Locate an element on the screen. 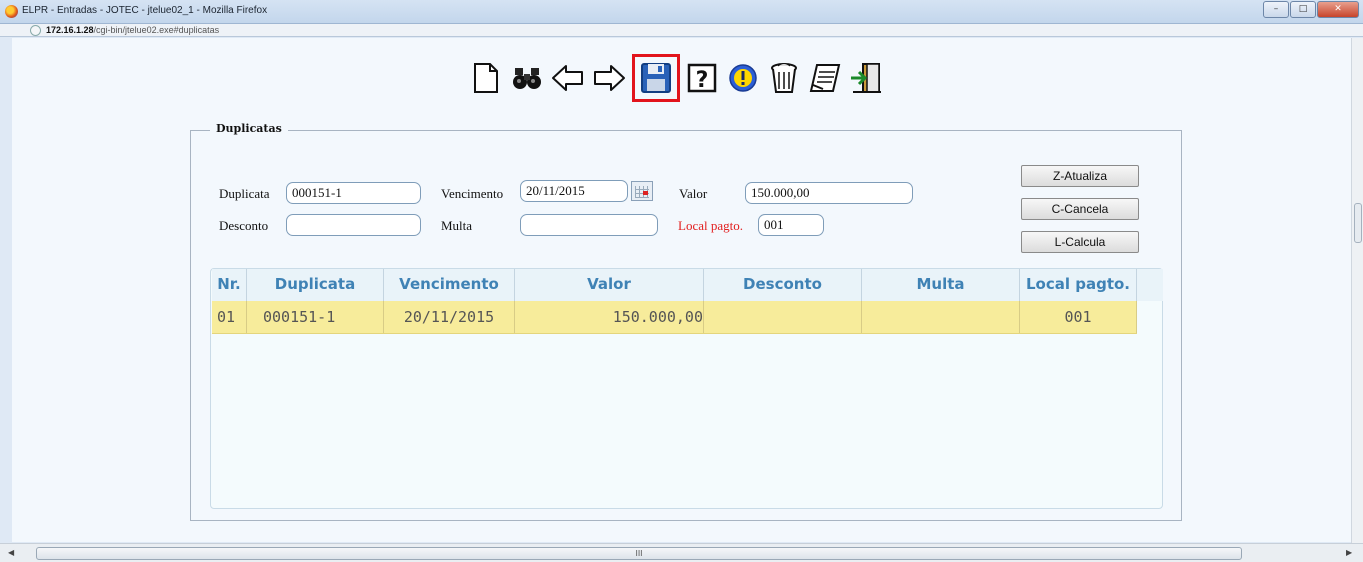  globe-icon is located at coordinates (35, 30).